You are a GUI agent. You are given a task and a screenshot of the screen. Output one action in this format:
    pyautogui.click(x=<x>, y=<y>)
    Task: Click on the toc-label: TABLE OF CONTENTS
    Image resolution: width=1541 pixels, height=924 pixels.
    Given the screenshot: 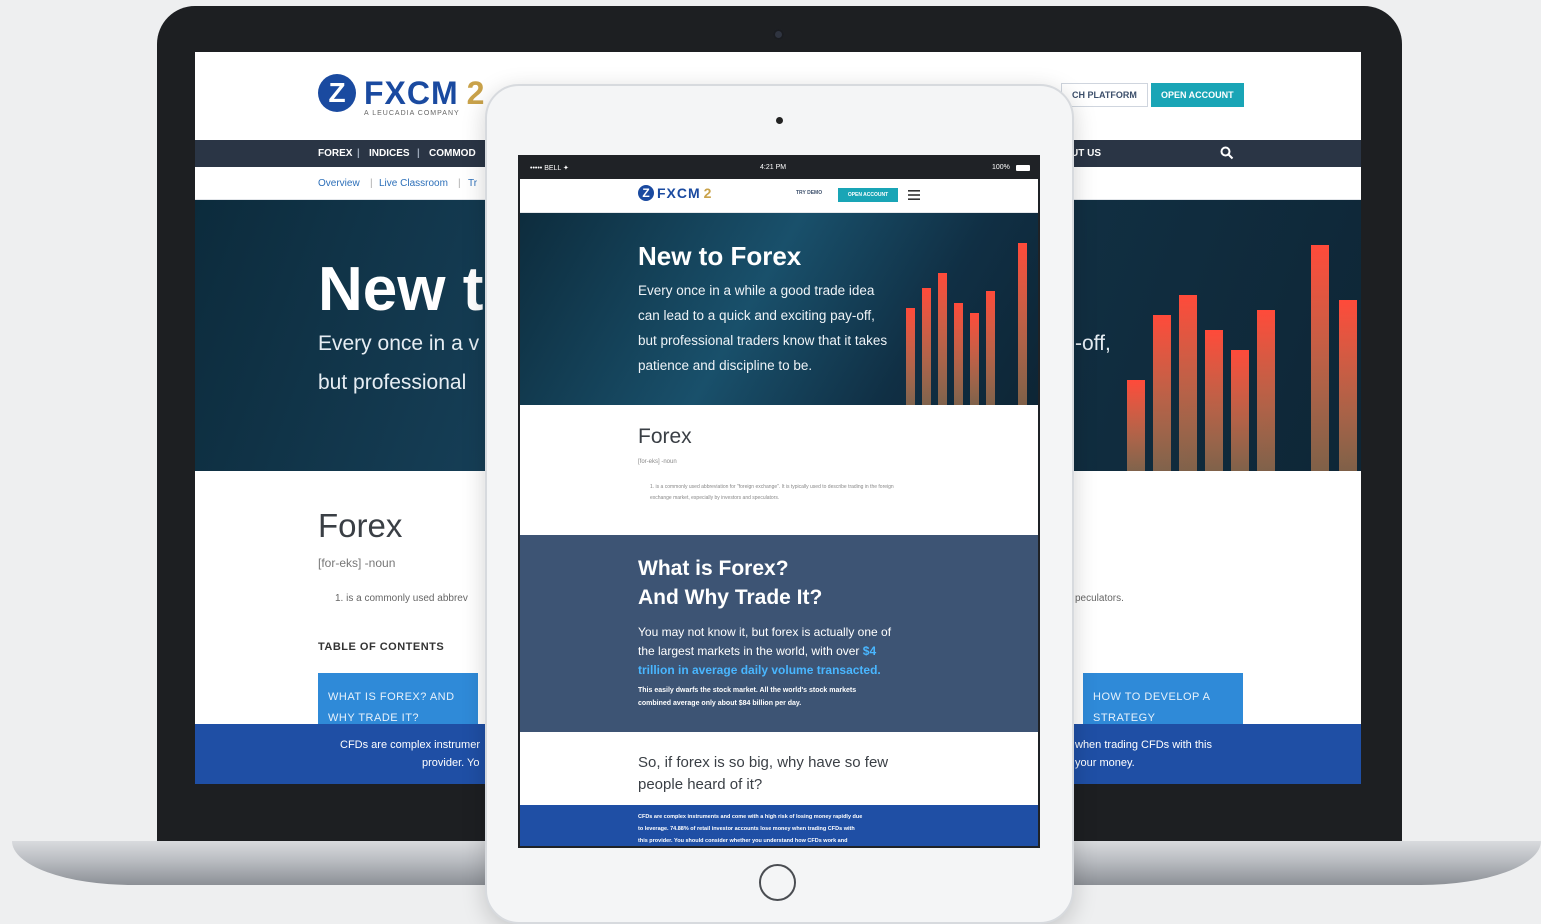 What is the action you would take?
    pyautogui.click(x=381, y=647)
    